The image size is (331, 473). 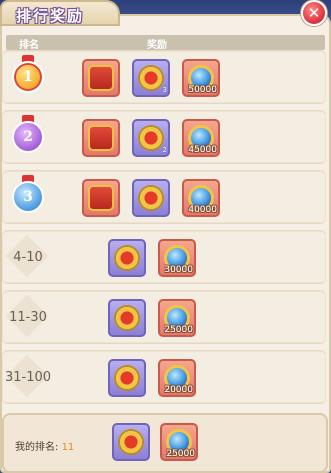 I want to click on rank-cell: 1, so click(x=34, y=78).